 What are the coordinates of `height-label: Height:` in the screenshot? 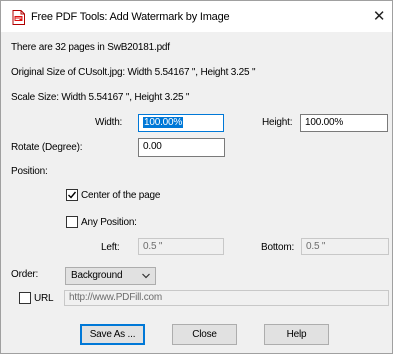 It's located at (277, 122).